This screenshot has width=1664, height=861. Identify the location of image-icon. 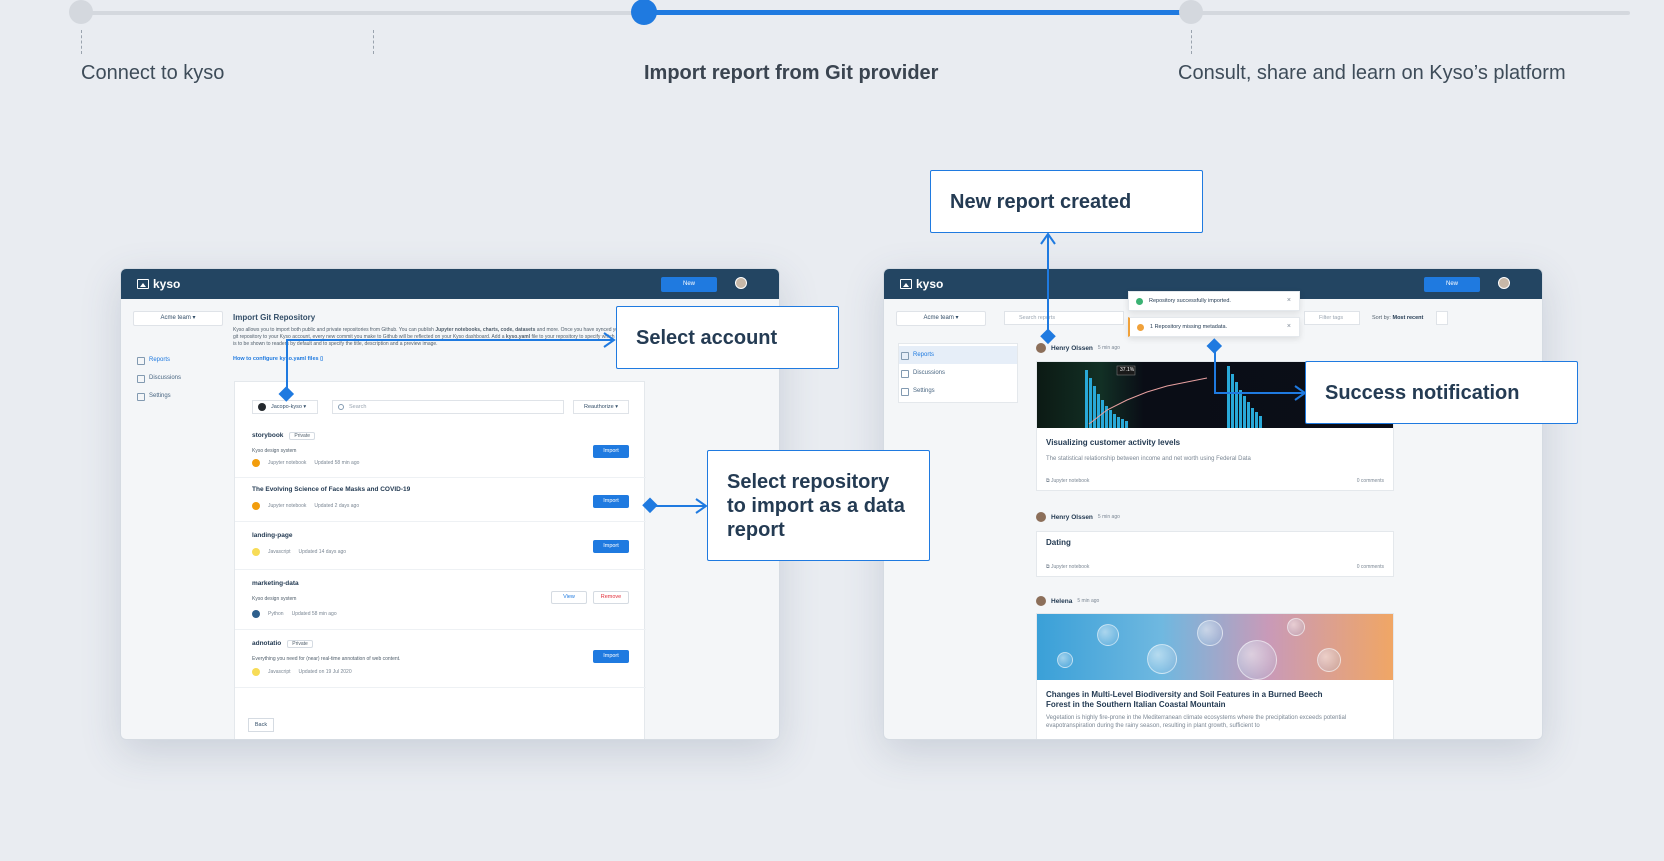
(143, 284).